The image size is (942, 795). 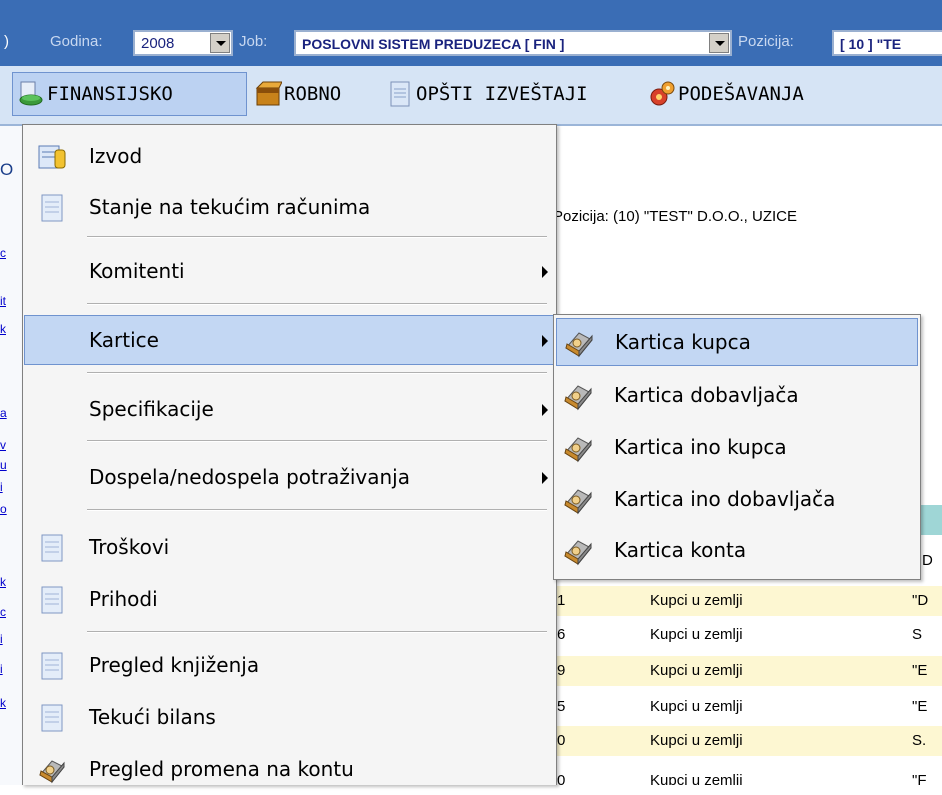 I want to click on menu-podesavanja: PODEŠAVANJA, so click(x=726, y=94).